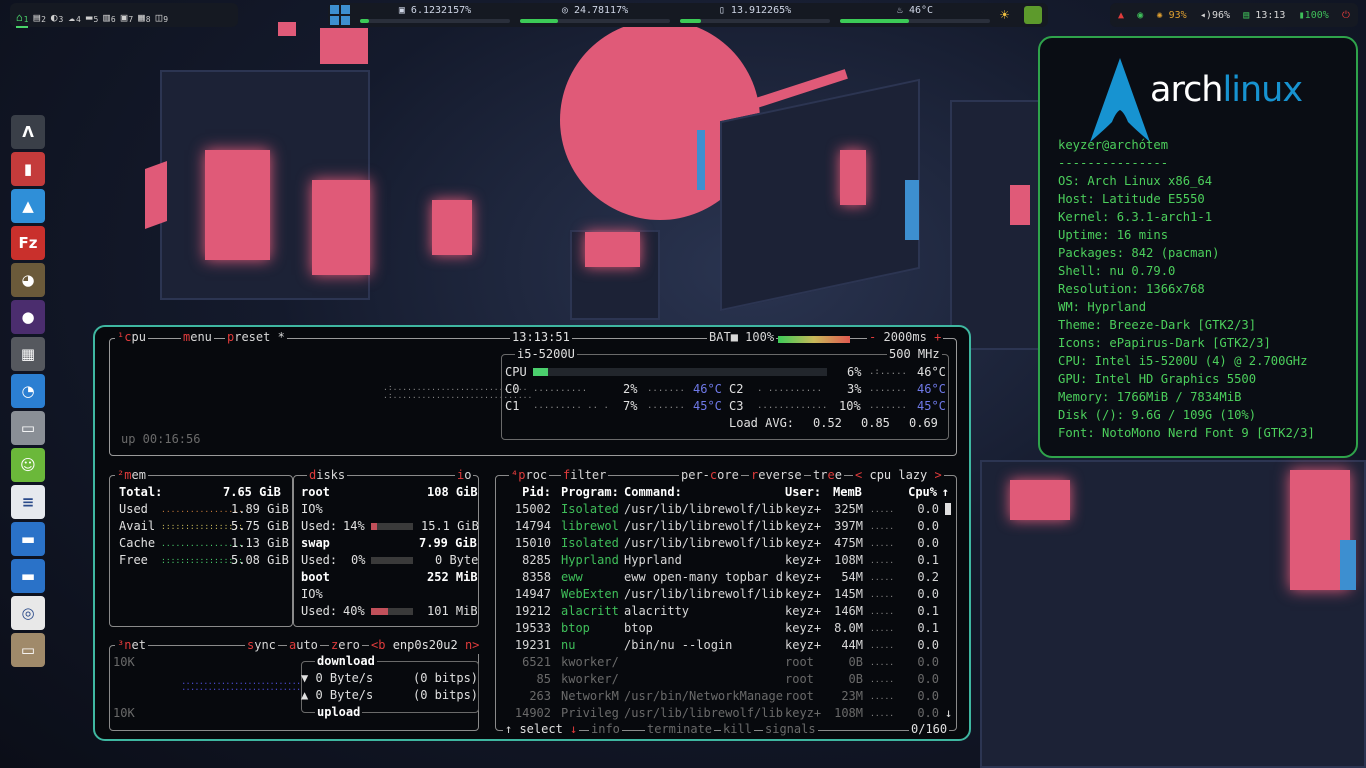 The image size is (1366, 768). What do you see at coordinates (28, 502) in the screenshot?
I see `text-editor-icon: ≡` at bounding box center [28, 502].